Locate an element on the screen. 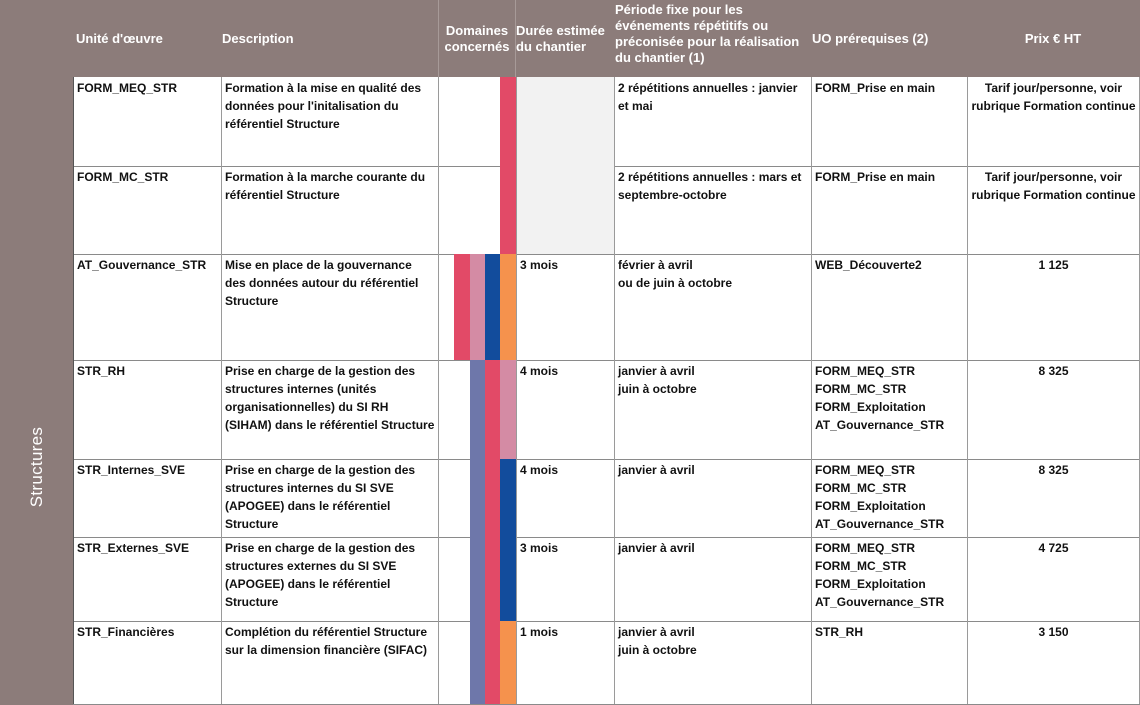  unit-cell: STR_Externes_SVE is located at coordinates (147, 579).